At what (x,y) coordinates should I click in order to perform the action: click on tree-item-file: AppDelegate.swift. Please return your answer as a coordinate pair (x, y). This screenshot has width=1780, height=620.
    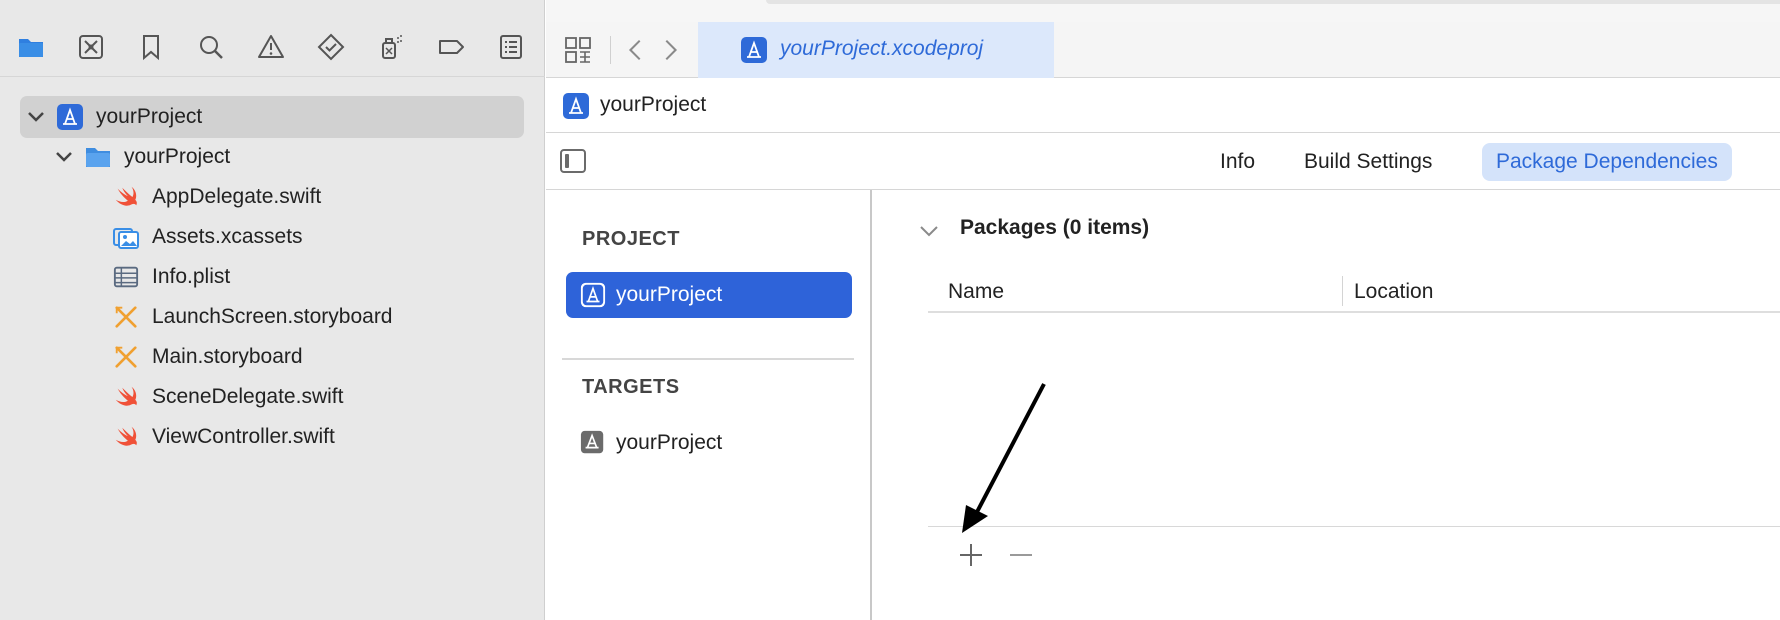
    Looking at the image, I should click on (272, 197).